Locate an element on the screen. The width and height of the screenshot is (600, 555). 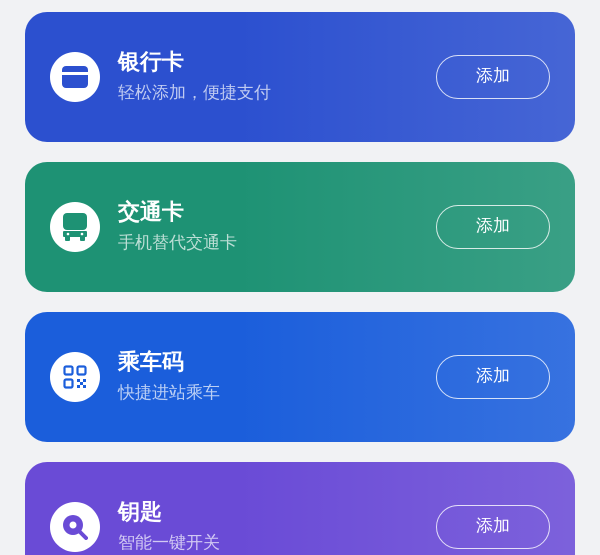
card-title: 钥匙 is located at coordinates (140, 513).